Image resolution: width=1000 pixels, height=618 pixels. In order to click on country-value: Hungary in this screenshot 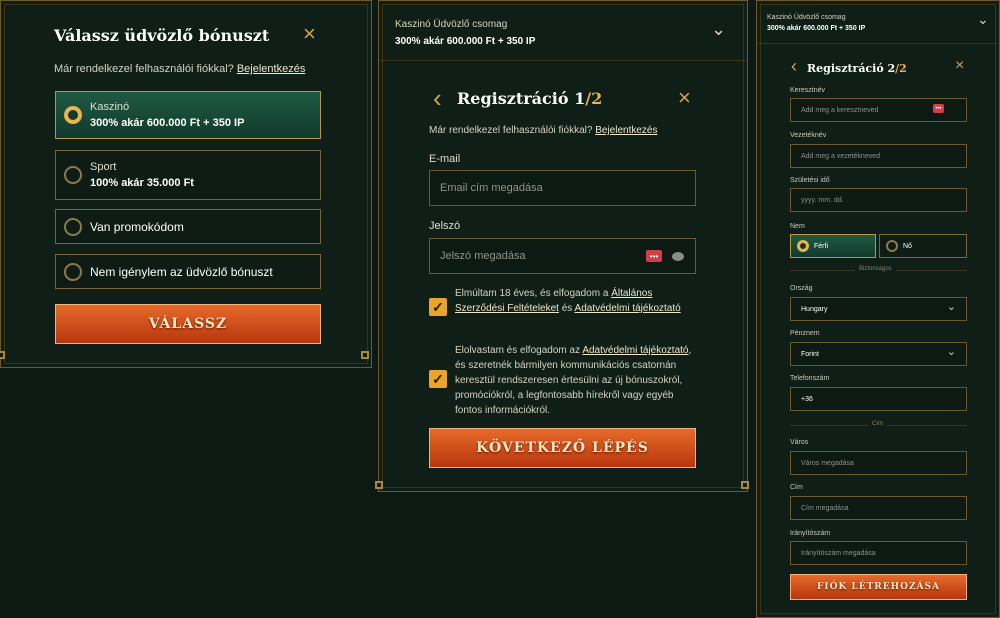, I will do `click(814, 309)`.